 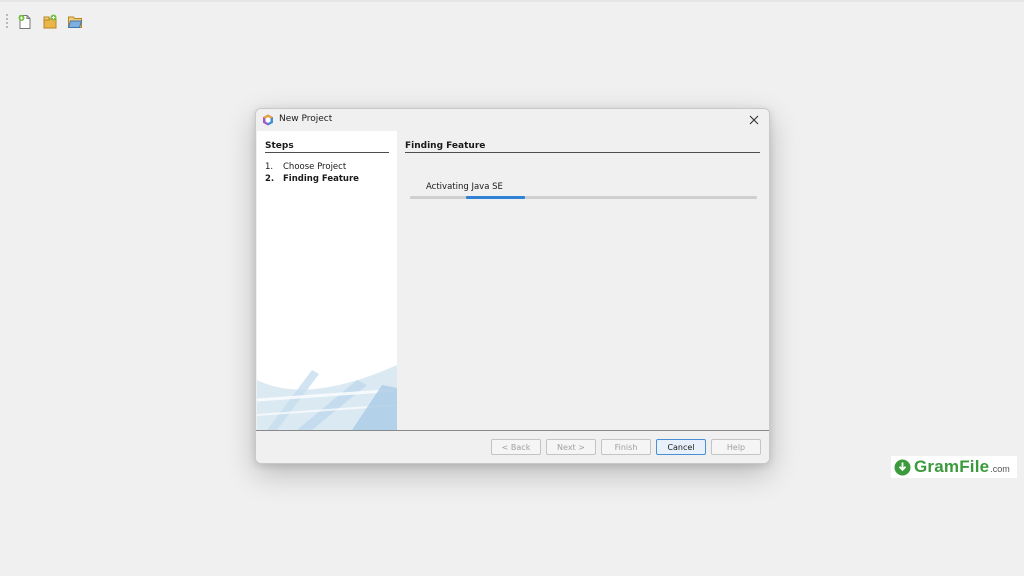 What do you see at coordinates (495, 197) in the screenshot?
I see `progress-bar-fill` at bounding box center [495, 197].